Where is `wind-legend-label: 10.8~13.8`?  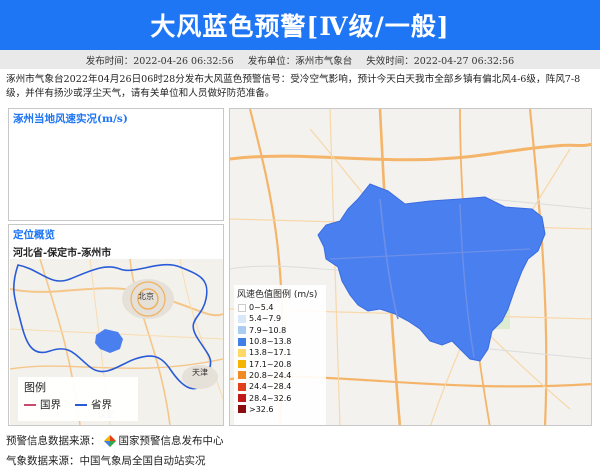 wind-legend-label: 10.8~13.8 is located at coordinates (270, 342).